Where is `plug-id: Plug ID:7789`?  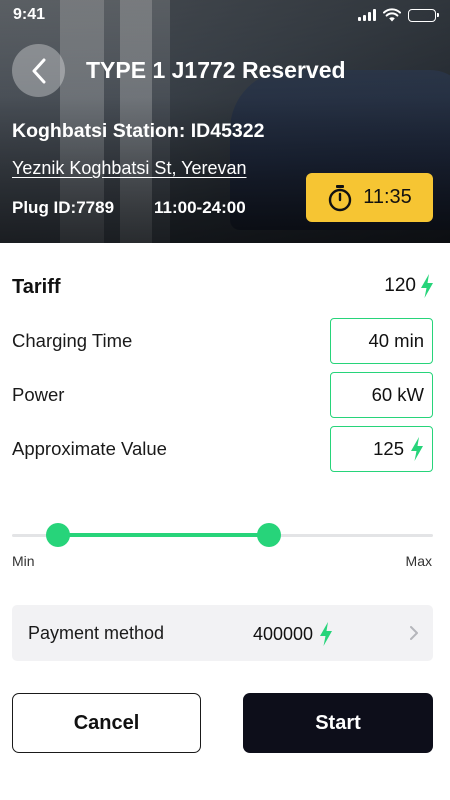
plug-id: Plug ID:7789 is located at coordinates (63, 207).